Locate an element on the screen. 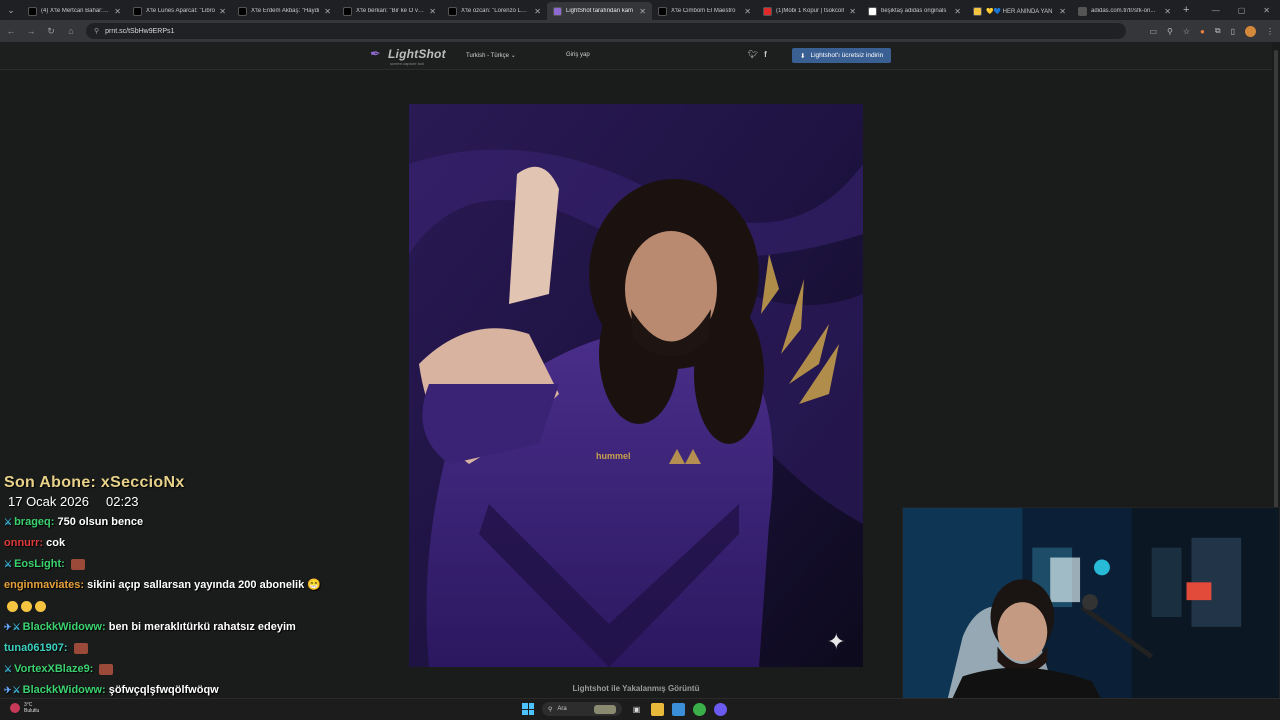 The width and height of the screenshot is (1280, 720). menu-kebab-icon: ⋮ is located at coordinates (1270, 31).